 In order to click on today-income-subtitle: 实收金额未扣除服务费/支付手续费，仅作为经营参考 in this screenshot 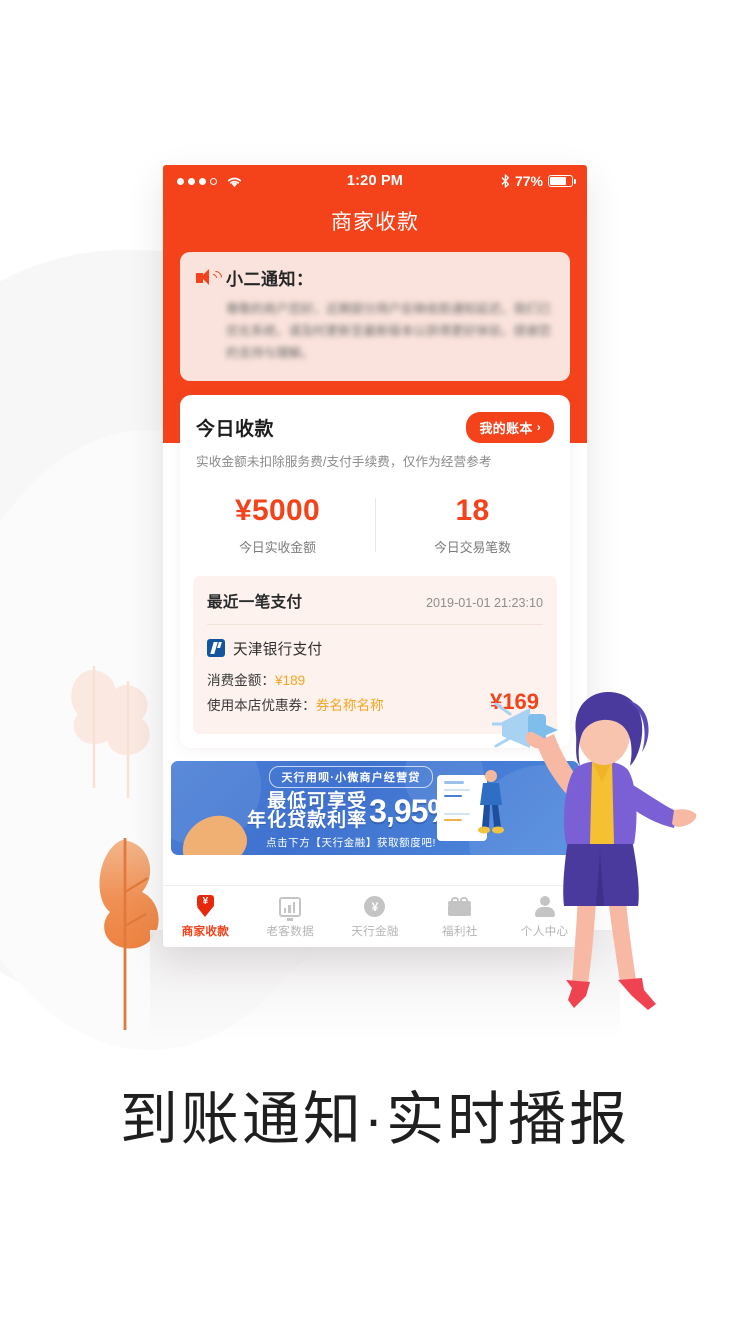, I will do `click(344, 461)`.